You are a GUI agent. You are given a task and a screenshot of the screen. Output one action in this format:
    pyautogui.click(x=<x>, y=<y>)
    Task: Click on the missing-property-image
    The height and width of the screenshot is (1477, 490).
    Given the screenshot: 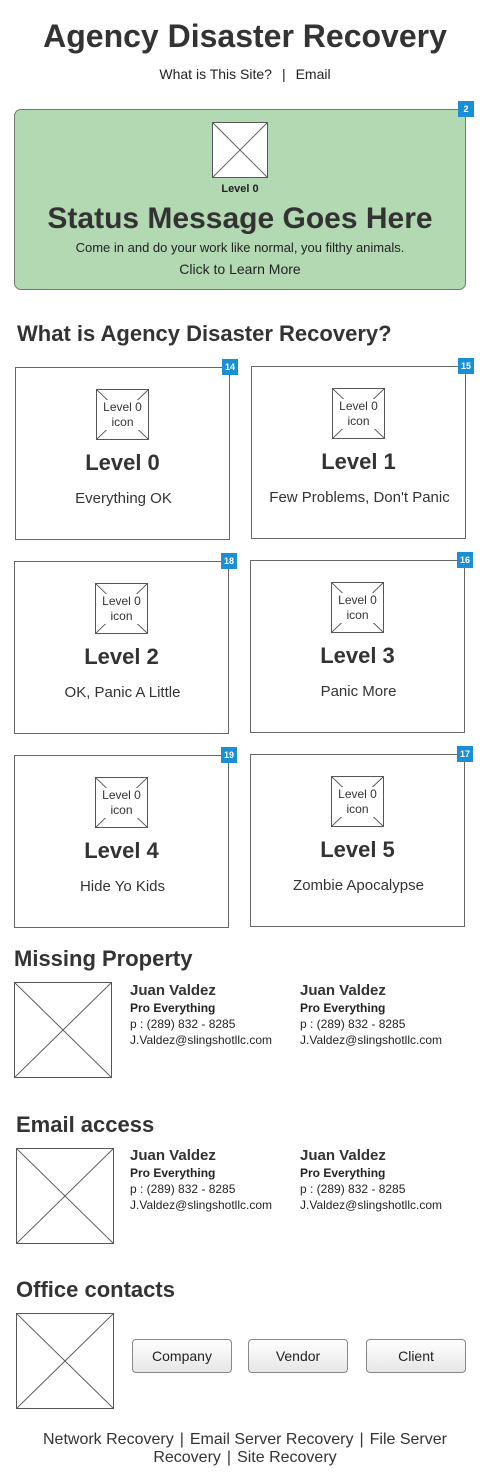 What is the action you would take?
    pyautogui.click(x=63, y=1030)
    